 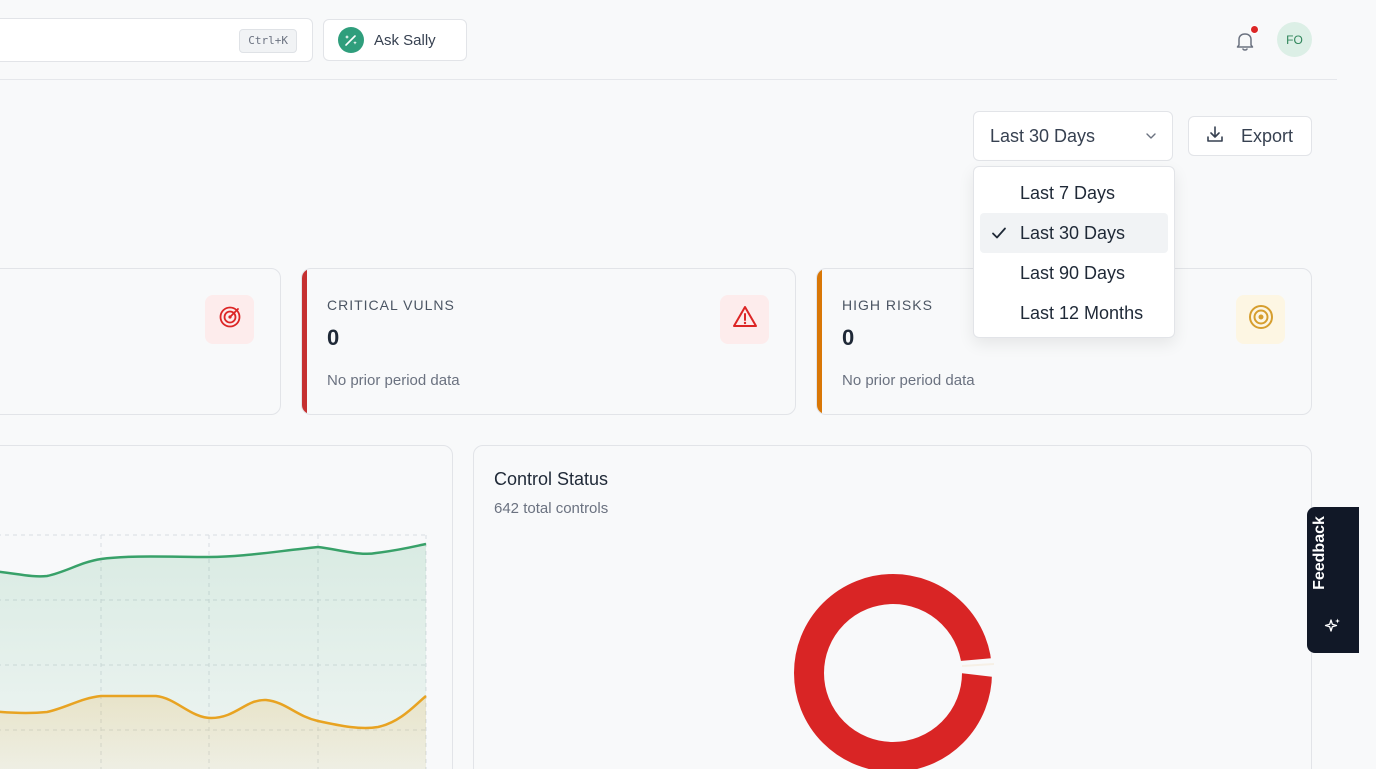 I want to click on option-label: Last 90 Days, so click(x=1073, y=272).